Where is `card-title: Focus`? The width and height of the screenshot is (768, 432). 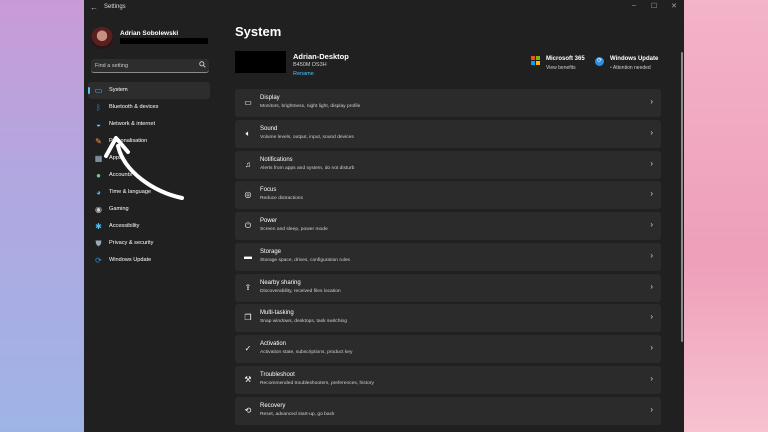 card-title: Focus is located at coordinates (268, 190).